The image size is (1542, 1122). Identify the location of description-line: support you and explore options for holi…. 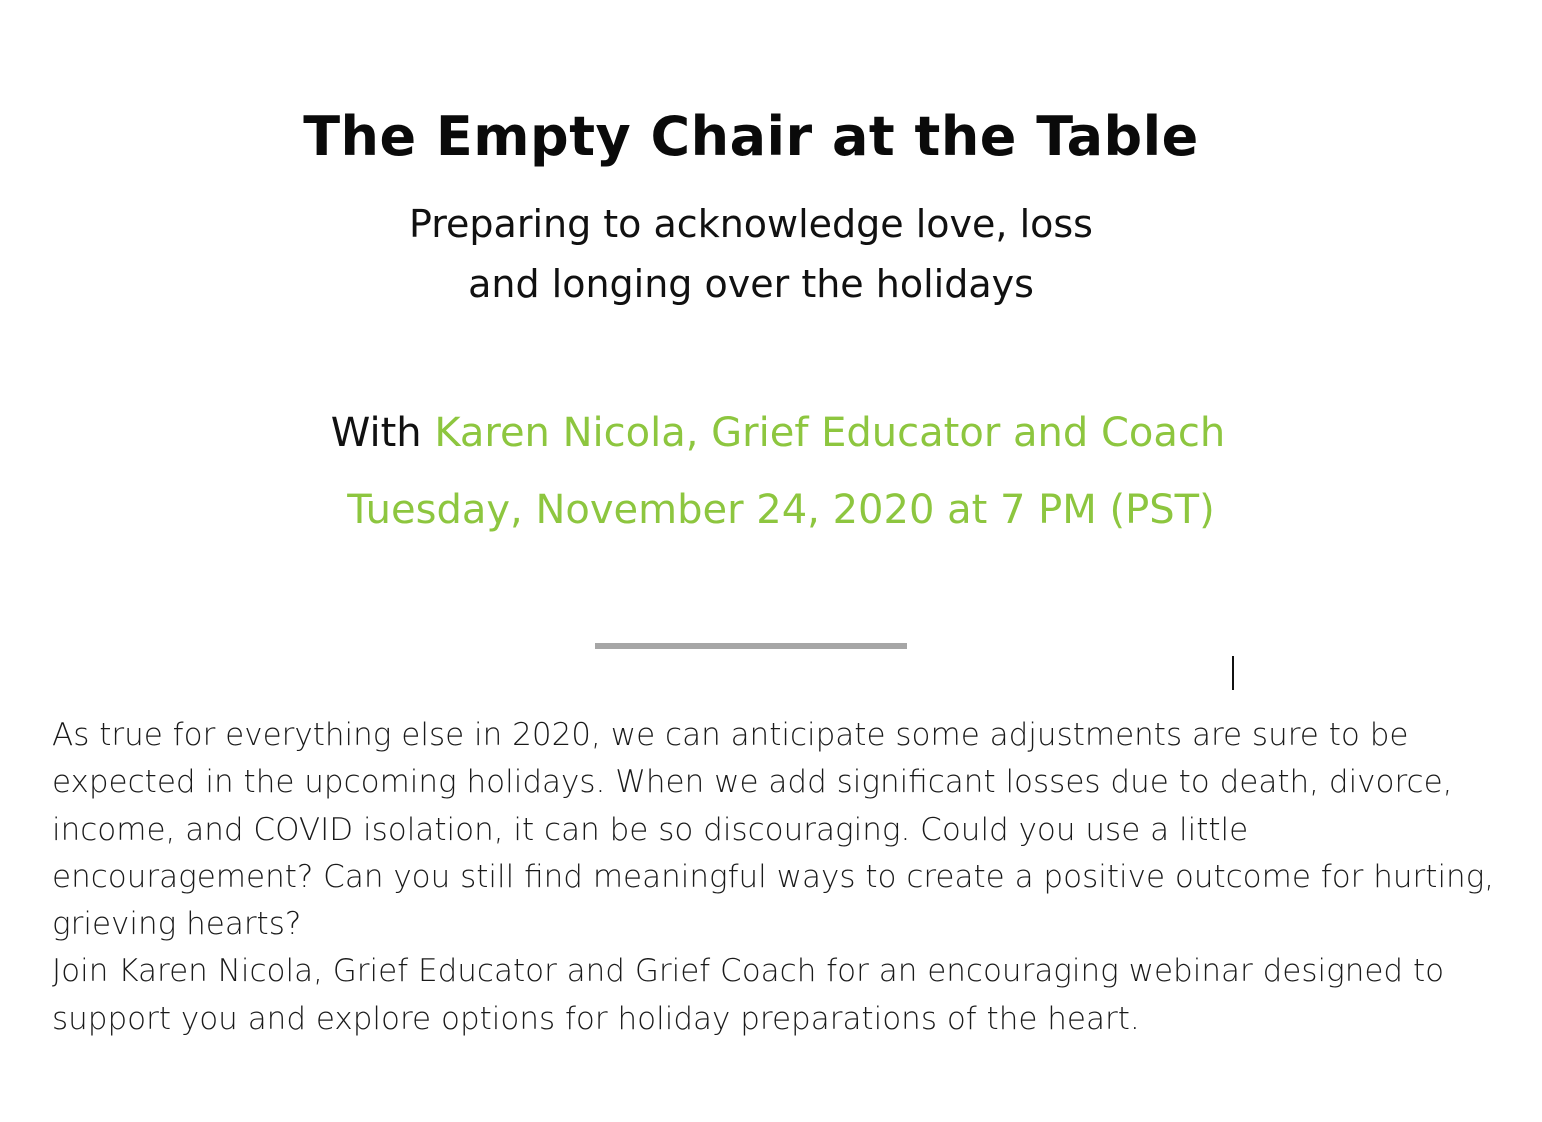
(596, 1018).